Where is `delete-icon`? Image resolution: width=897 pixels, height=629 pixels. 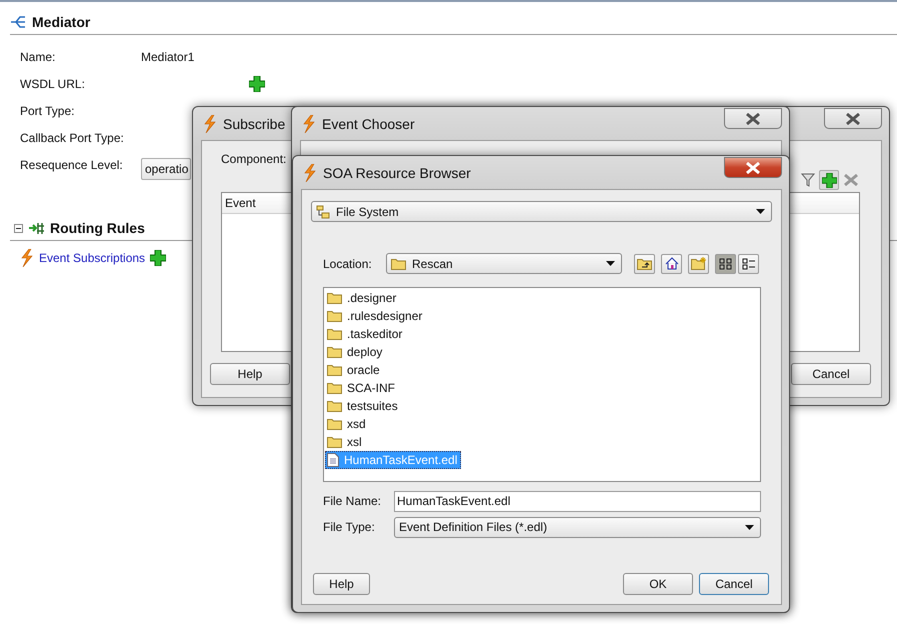 delete-icon is located at coordinates (851, 180).